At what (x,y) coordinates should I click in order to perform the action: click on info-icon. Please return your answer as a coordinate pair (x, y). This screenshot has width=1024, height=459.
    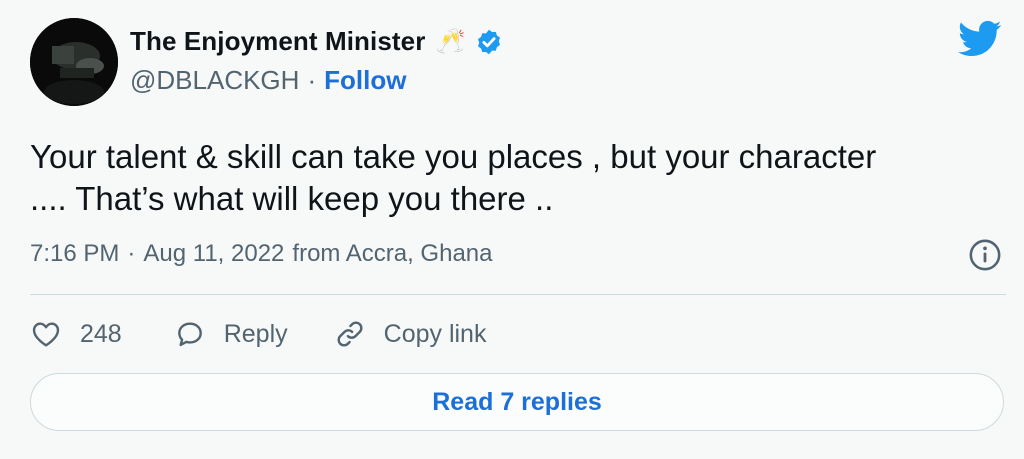
    Looking at the image, I should click on (985, 255).